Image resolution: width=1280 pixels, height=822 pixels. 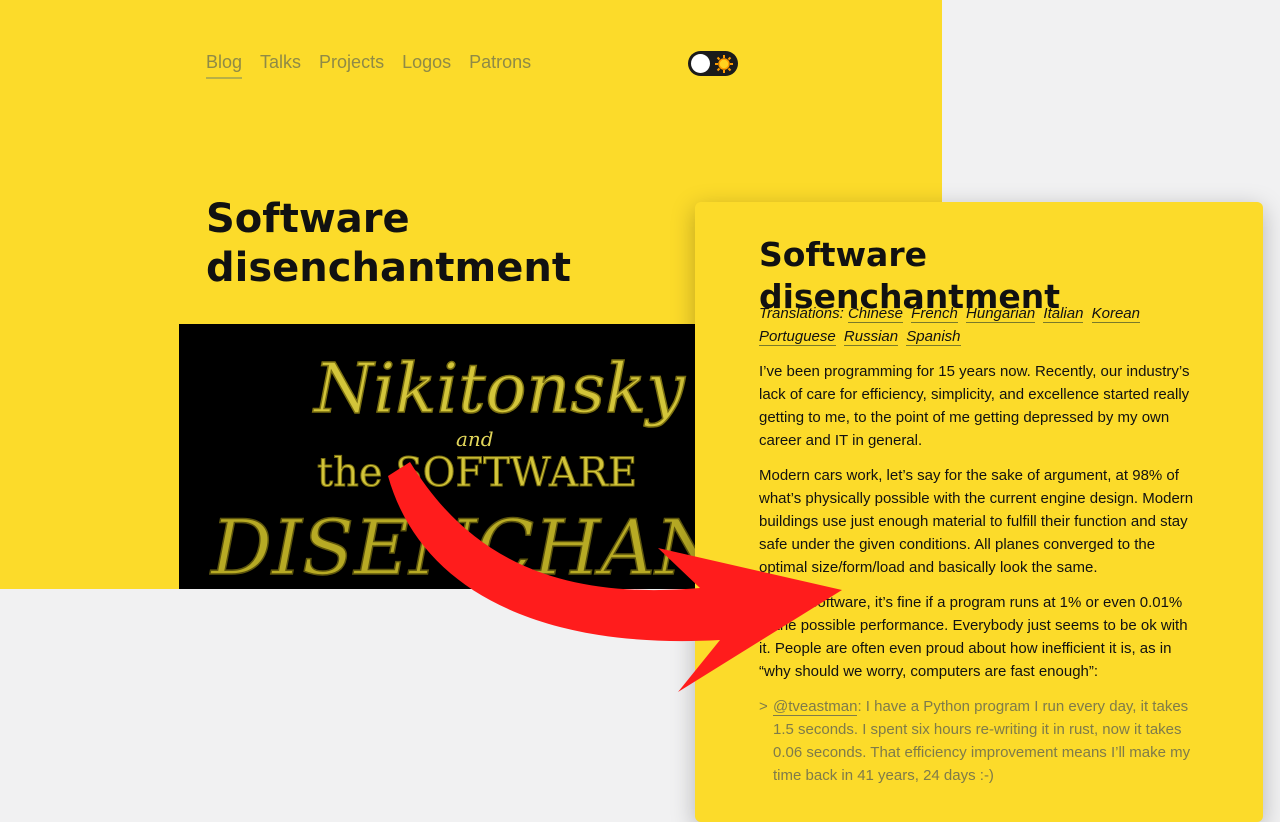 What do you see at coordinates (875, 314) in the screenshot?
I see `translation-chinese: Chinese` at bounding box center [875, 314].